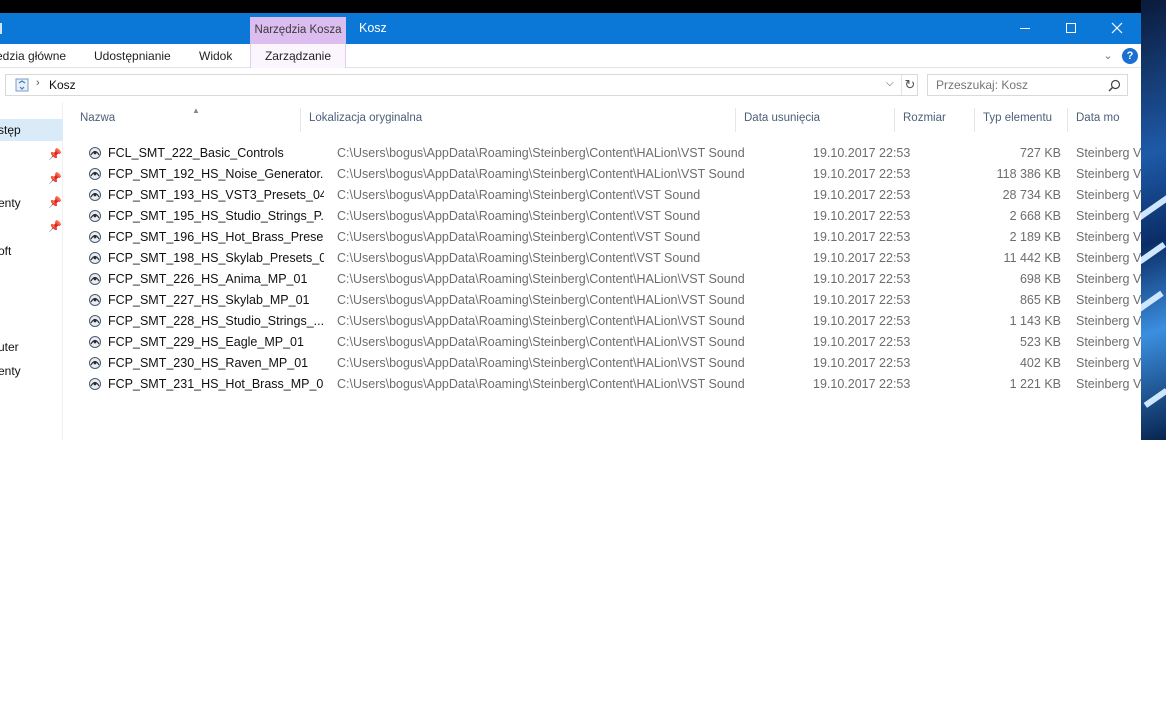 The height and width of the screenshot is (720, 1166). I want to click on quick-access-toolbar-edge, so click(1, 28).